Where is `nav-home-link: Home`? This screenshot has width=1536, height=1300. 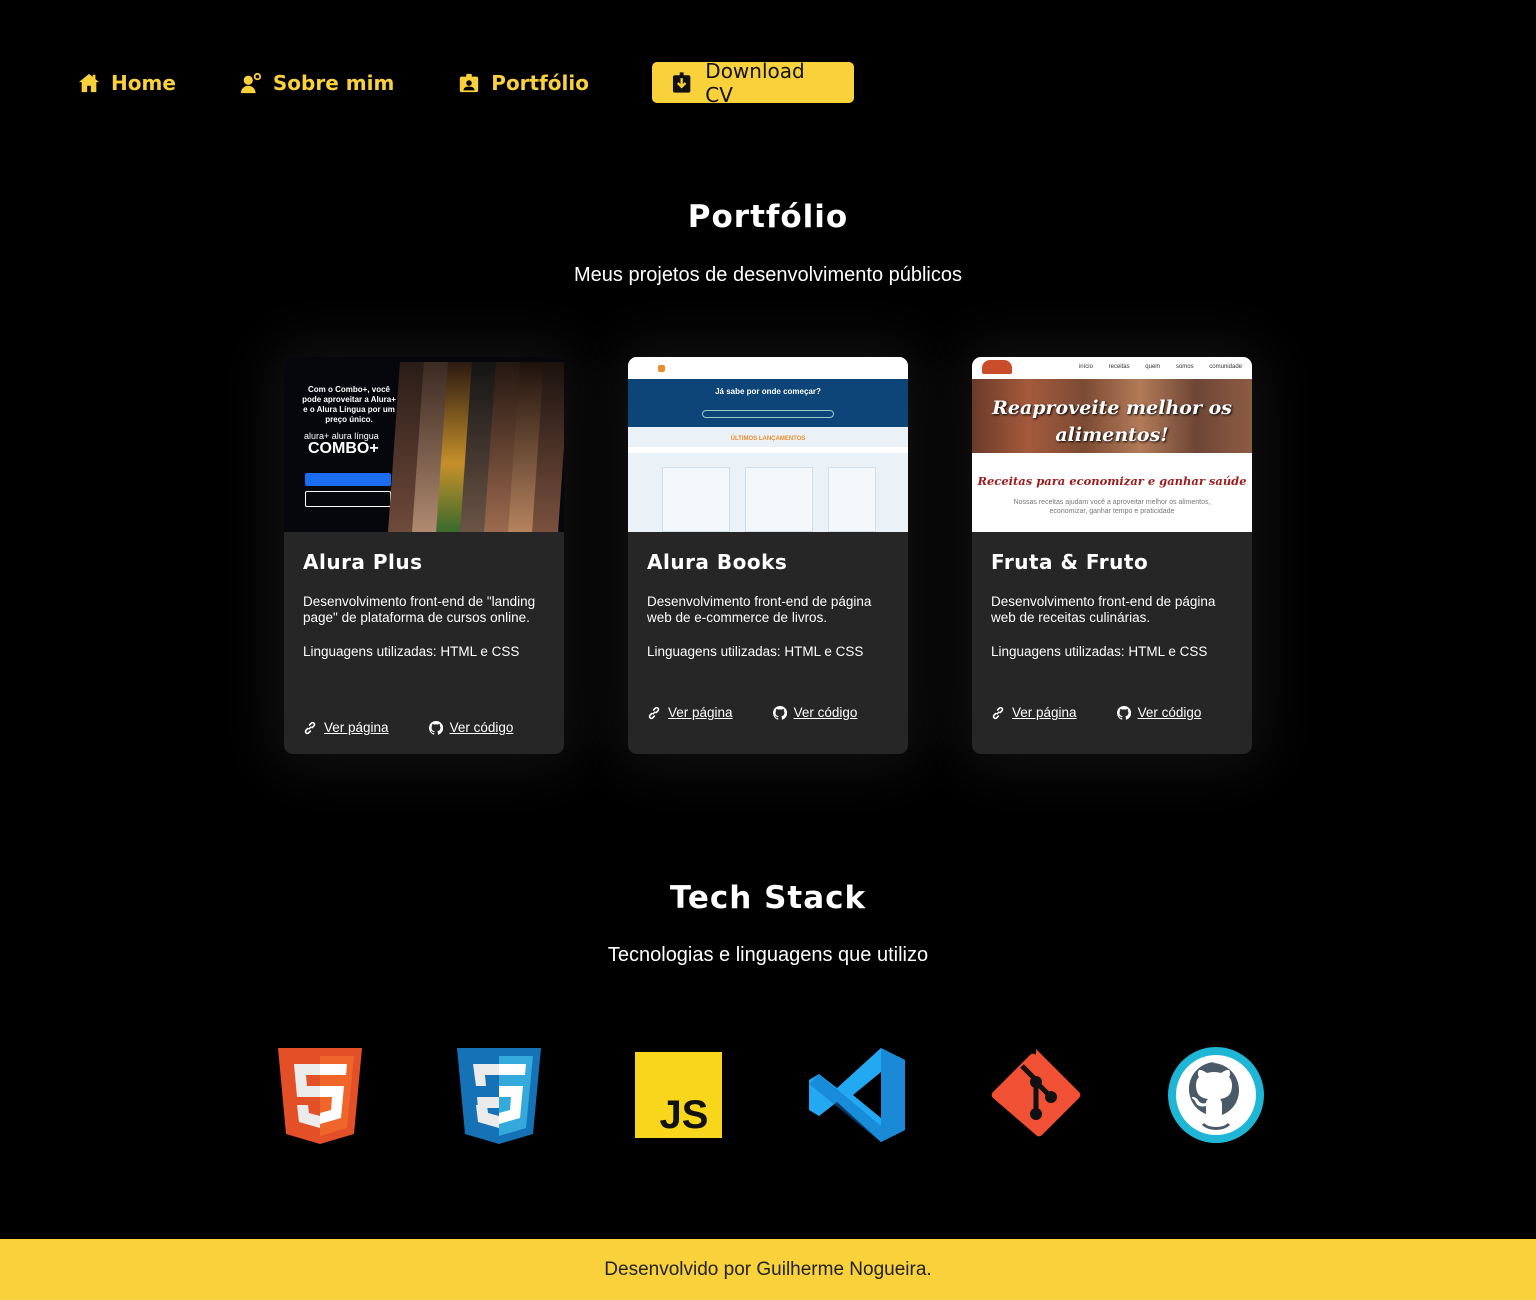
nav-home-link: Home is located at coordinates (127, 83).